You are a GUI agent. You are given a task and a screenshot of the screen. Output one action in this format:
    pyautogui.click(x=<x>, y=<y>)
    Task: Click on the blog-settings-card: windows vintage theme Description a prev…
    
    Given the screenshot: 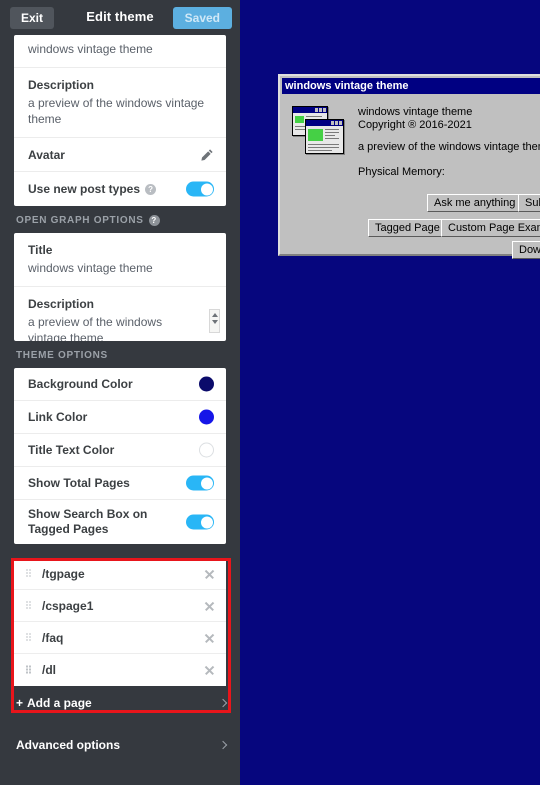 What is the action you would take?
    pyautogui.click(x=120, y=120)
    